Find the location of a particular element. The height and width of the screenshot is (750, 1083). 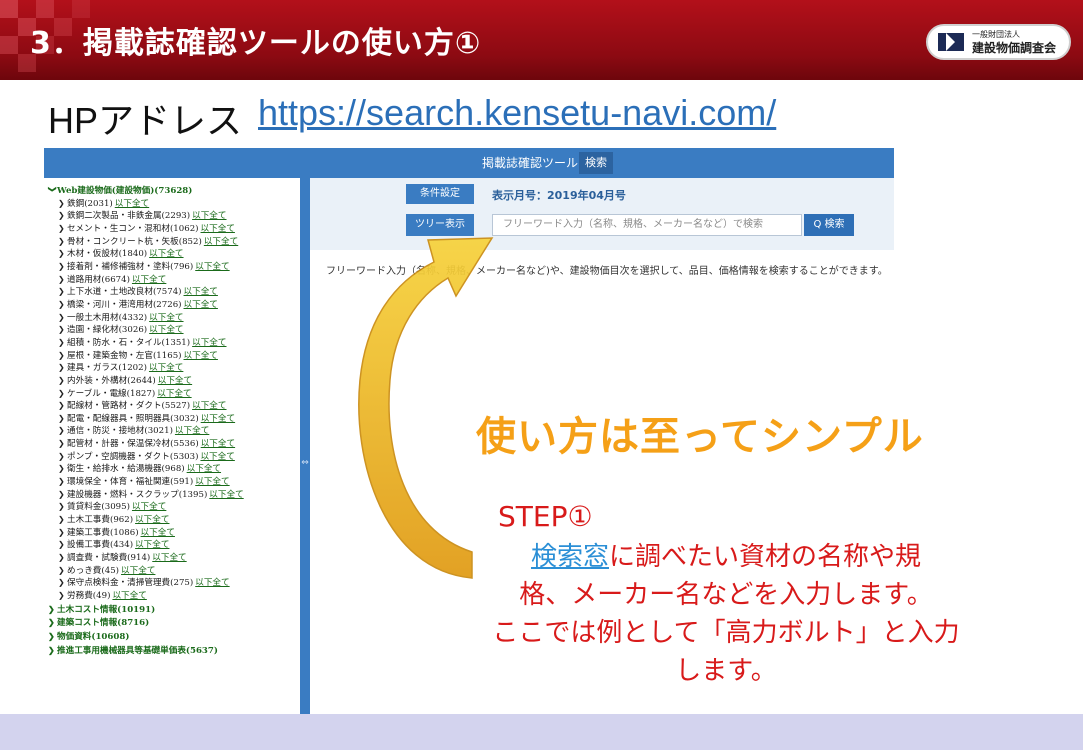

tree-child-item: ❯ 造園・緑化材(3026) 以下全て is located at coordinates (146, 330).